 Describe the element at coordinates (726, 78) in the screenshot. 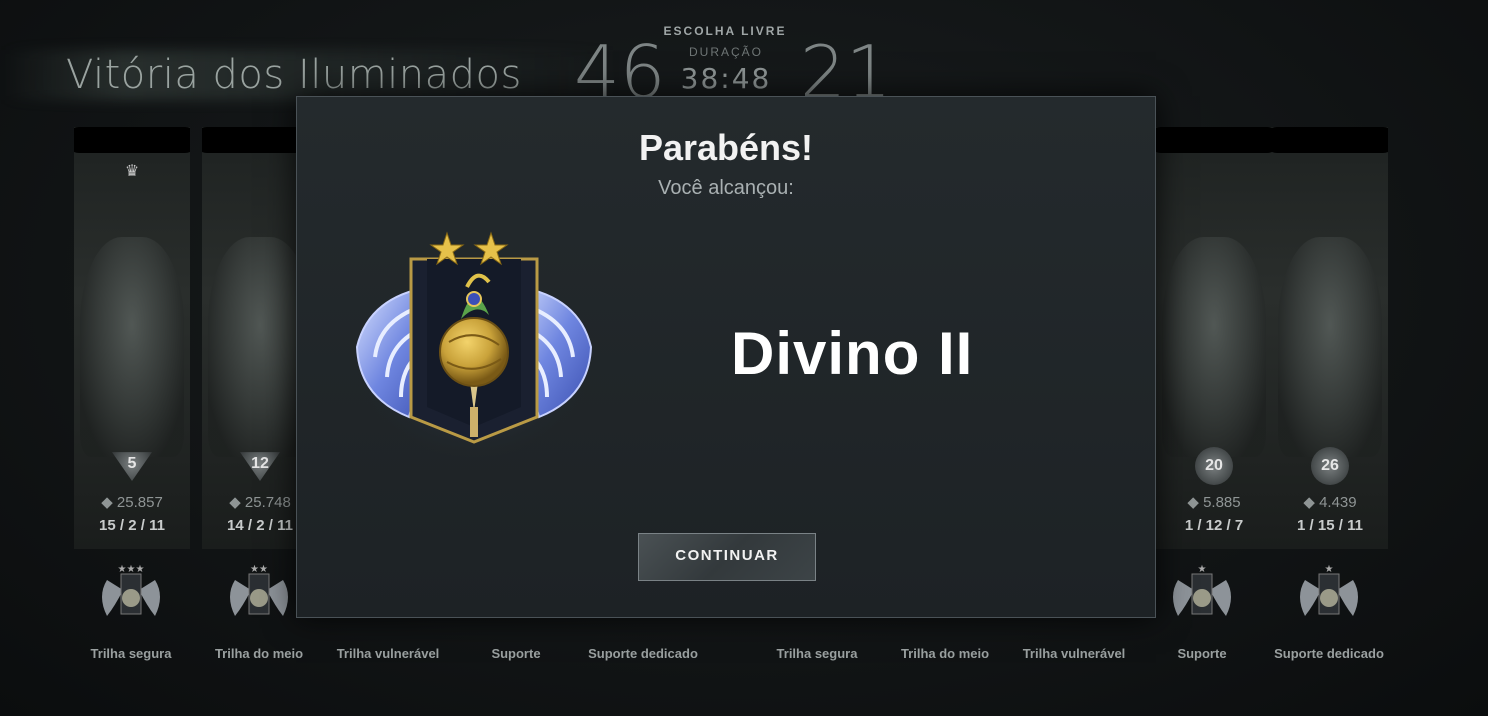

I see `duration-value: 38:48` at that location.